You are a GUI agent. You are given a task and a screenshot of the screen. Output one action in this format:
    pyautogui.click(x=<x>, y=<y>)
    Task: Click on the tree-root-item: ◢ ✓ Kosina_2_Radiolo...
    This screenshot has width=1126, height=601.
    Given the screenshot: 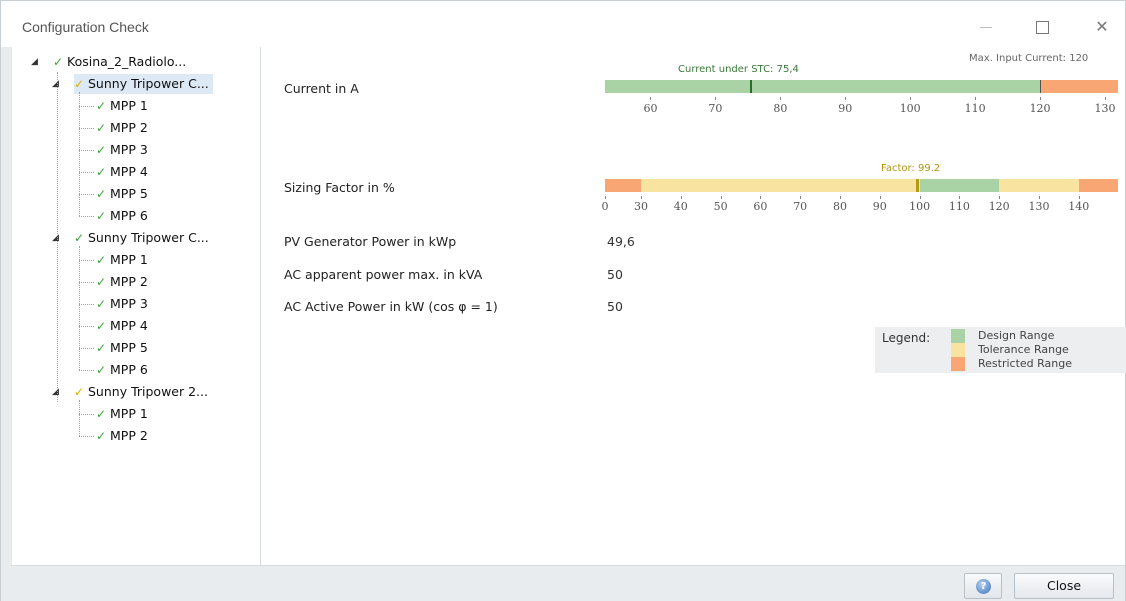 What is the action you would take?
    pyautogui.click(x=109, y=62)
    